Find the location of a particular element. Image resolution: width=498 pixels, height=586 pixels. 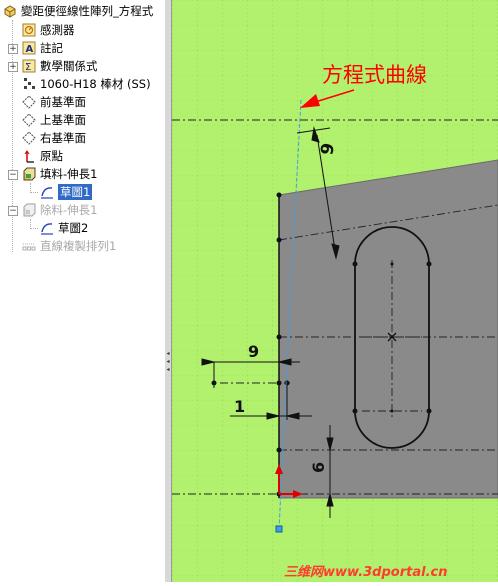

expand-equations-toggle: + is located at coordinates (13, 67).